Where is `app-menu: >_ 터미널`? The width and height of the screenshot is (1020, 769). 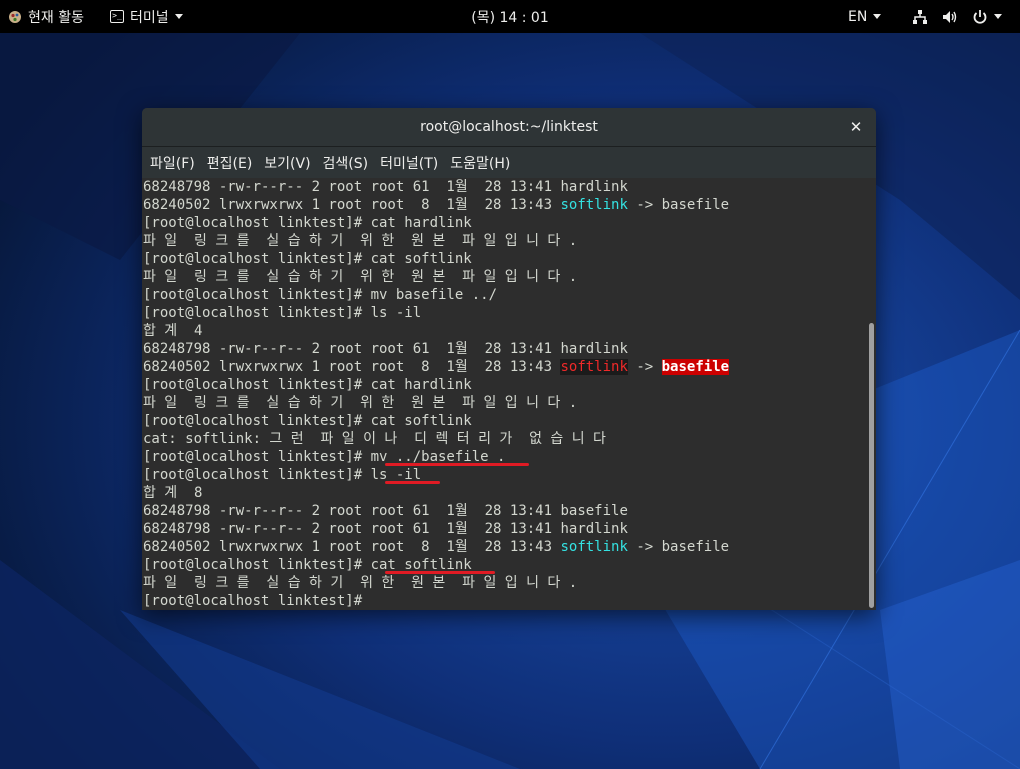 app-menu: >_ 터미널 is located at coordinates (146, 16).